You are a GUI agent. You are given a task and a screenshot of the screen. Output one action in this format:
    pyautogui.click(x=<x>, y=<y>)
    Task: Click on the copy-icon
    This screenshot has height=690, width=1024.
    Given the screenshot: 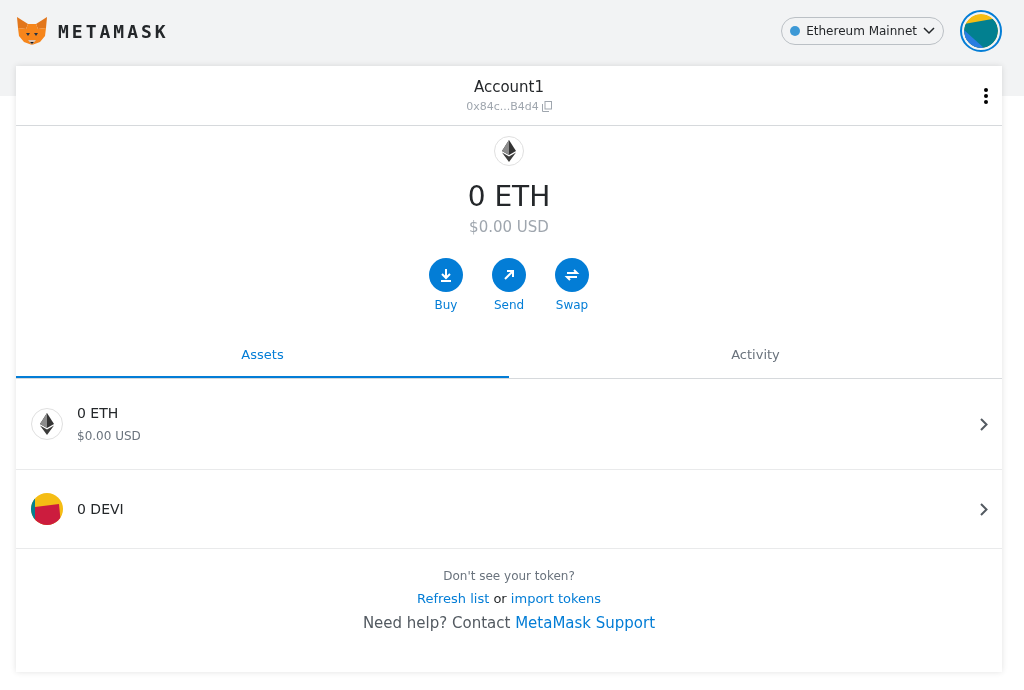 What is the action you would take?
    pyautogui.click(x=546, y=106)
    